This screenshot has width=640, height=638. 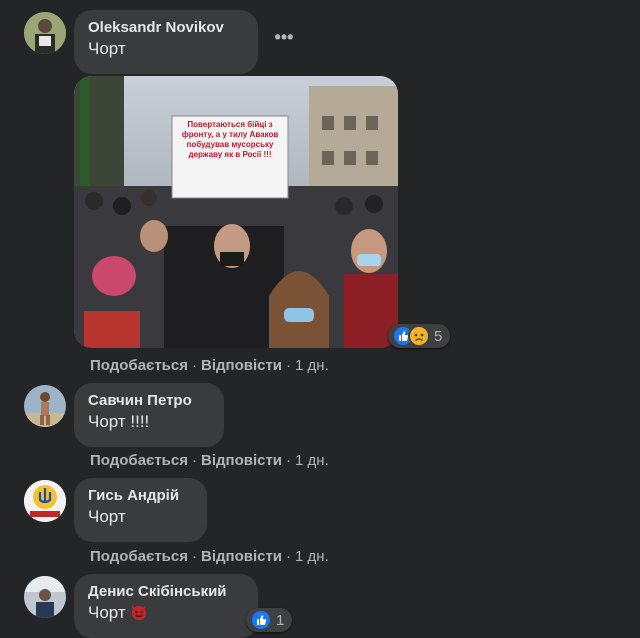 I want to click on reaction-count: 1, so click(x=280, y=620).